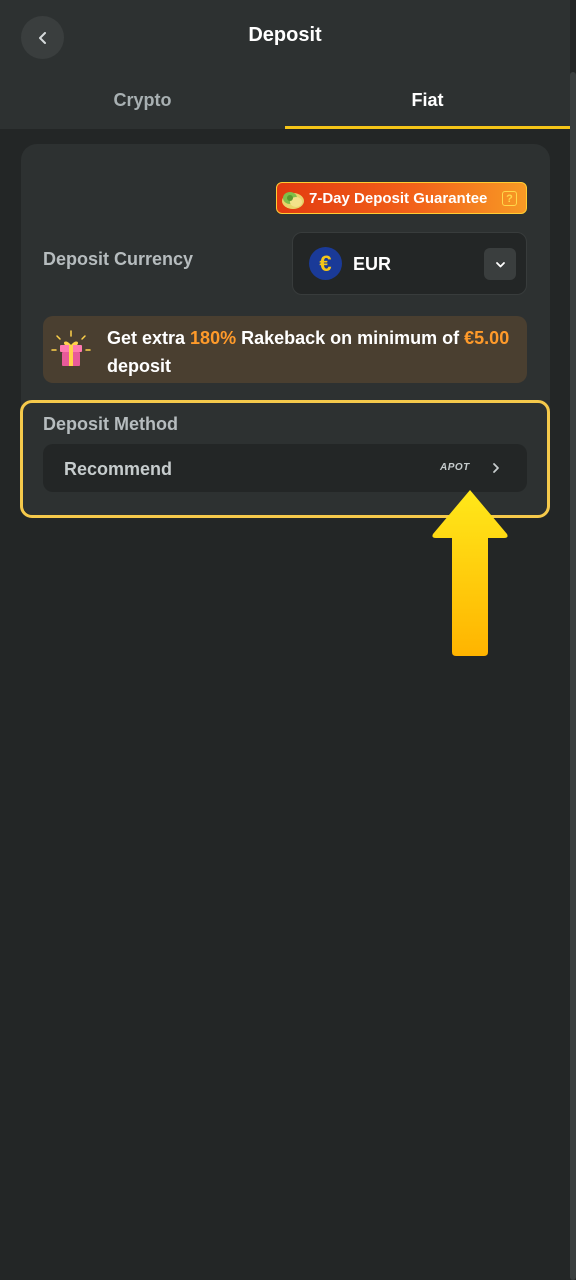  What do you see at coordinates (573, 676) in the screenshot?
I see `scrollbar` at bounding box center [573, 676].